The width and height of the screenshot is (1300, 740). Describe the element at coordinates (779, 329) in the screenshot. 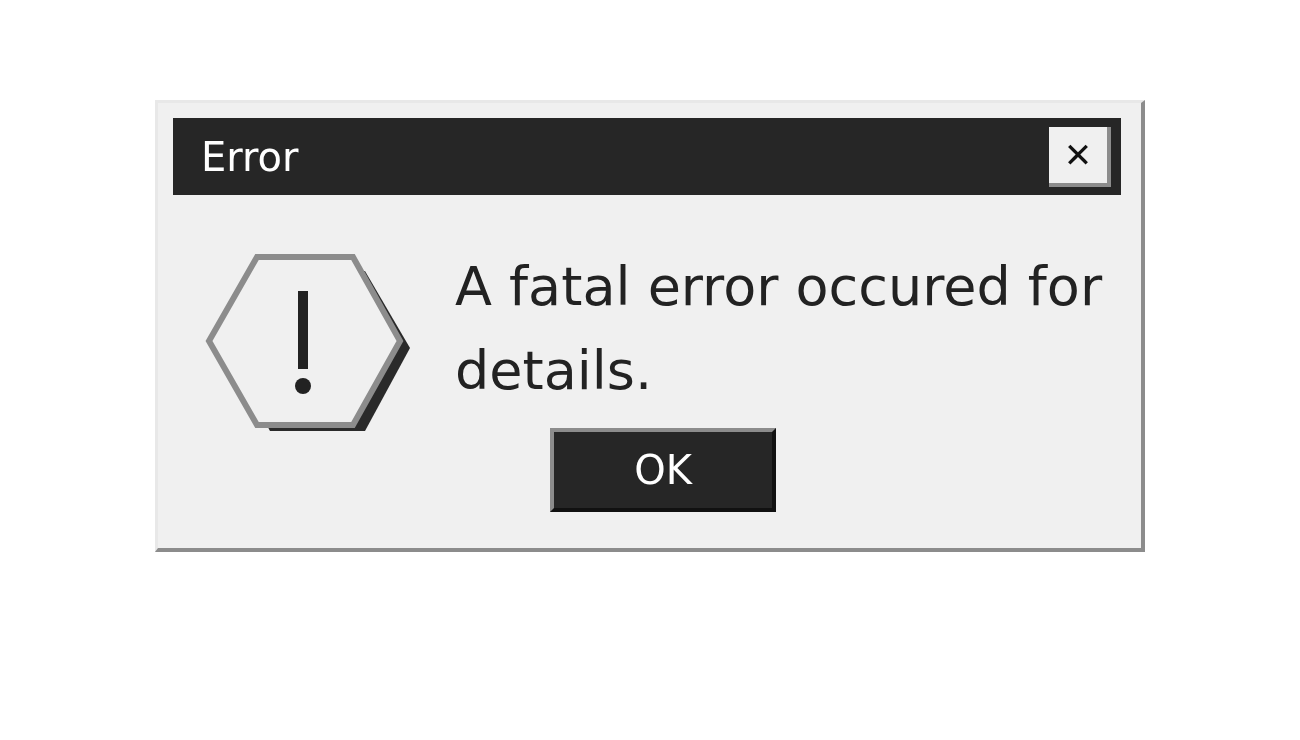

I see `error-message: A fatal error occured for details.` at that location.